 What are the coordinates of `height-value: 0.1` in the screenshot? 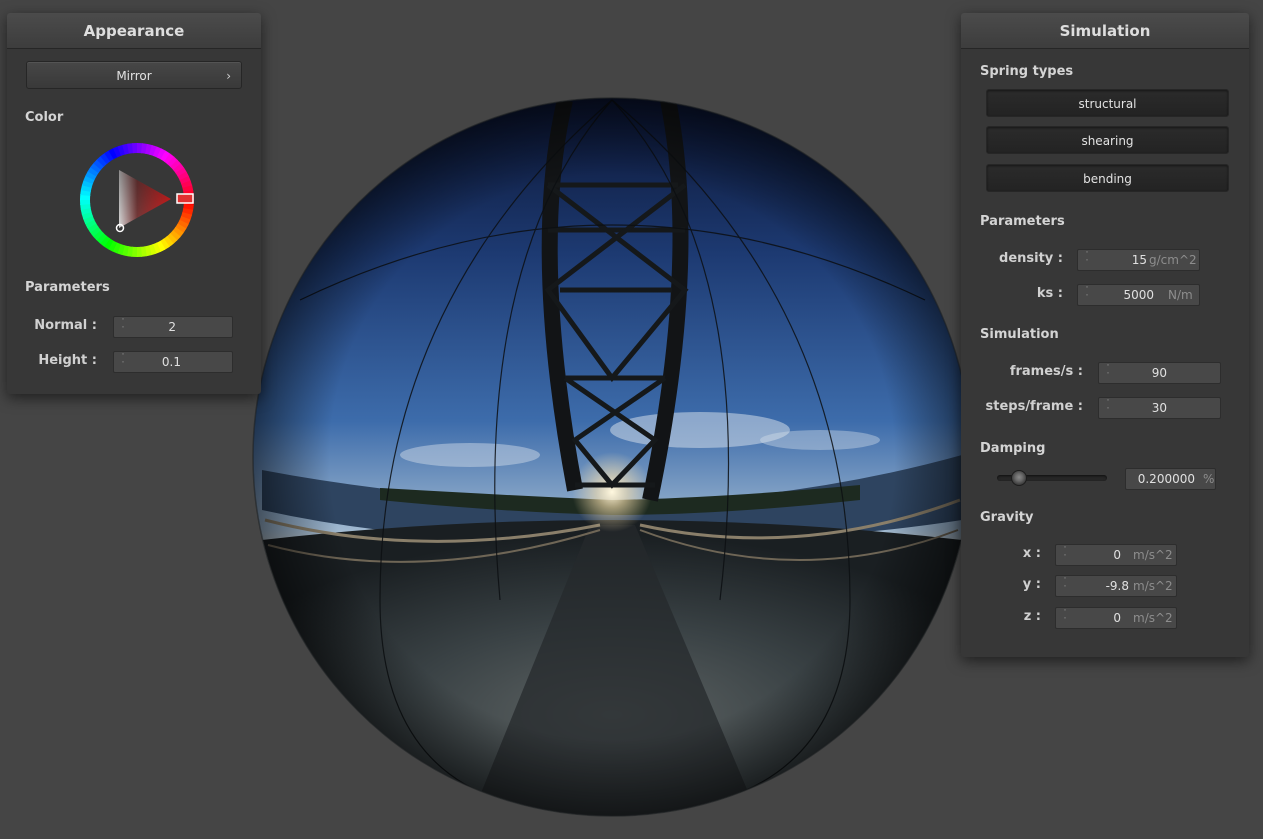 It's located at (171, 362).